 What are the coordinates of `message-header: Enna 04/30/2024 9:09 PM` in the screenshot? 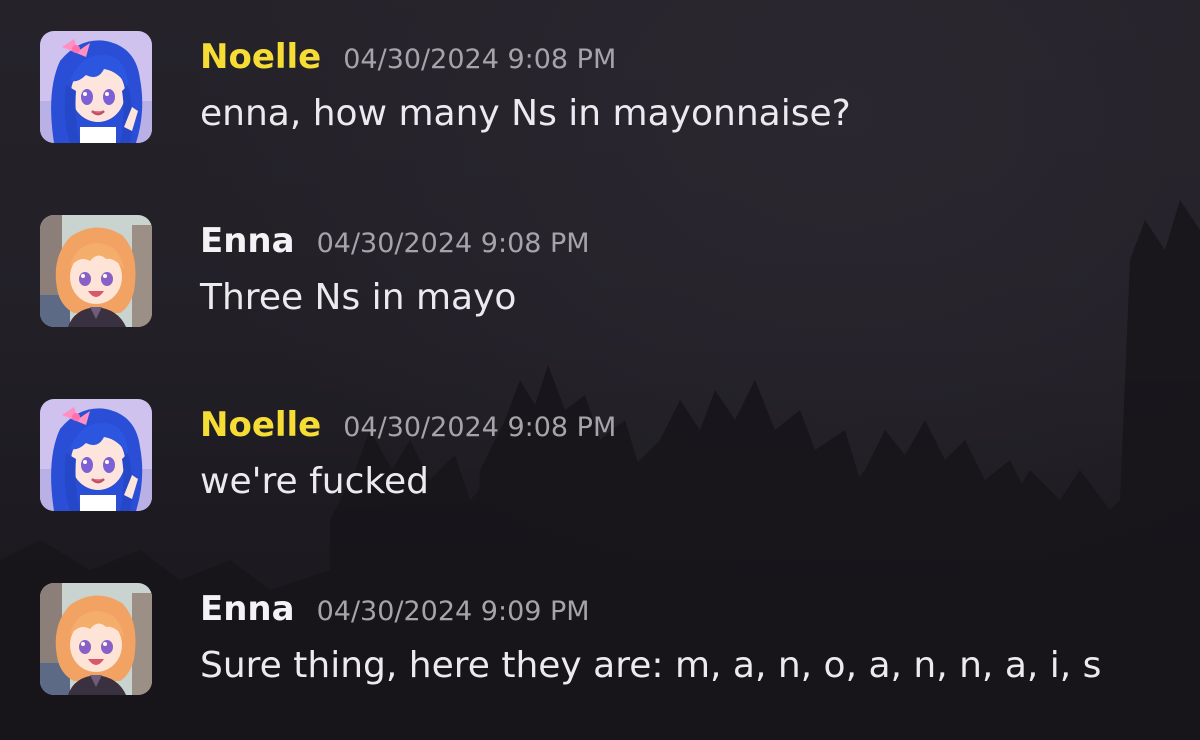 It's located at (395, 609).